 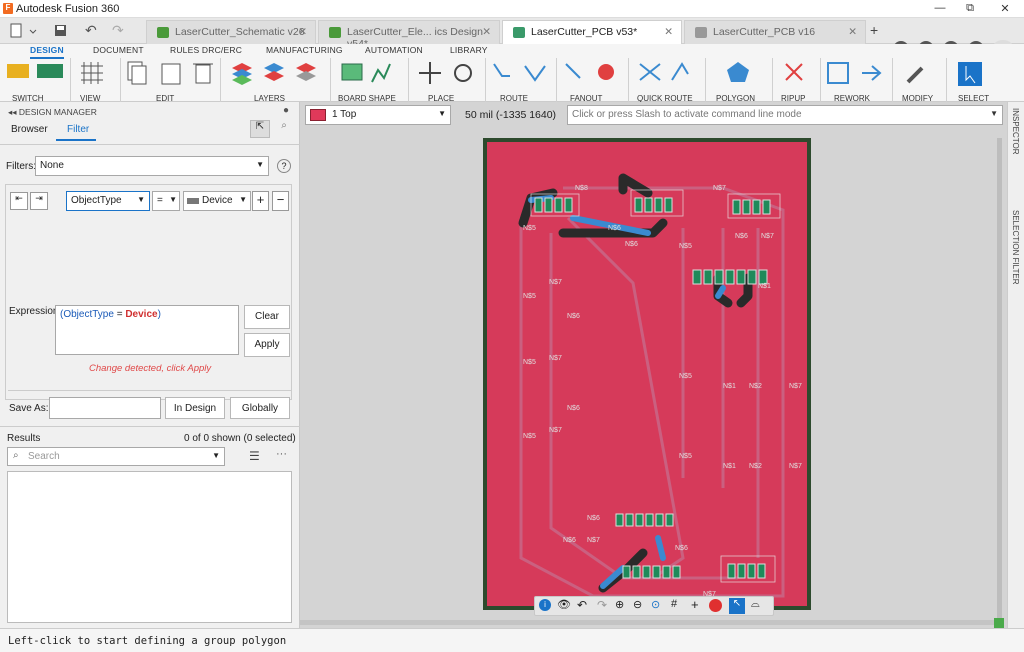 I want to click on ribbon-tab-automation: AUTOMATION, so click(x=394, y=50).